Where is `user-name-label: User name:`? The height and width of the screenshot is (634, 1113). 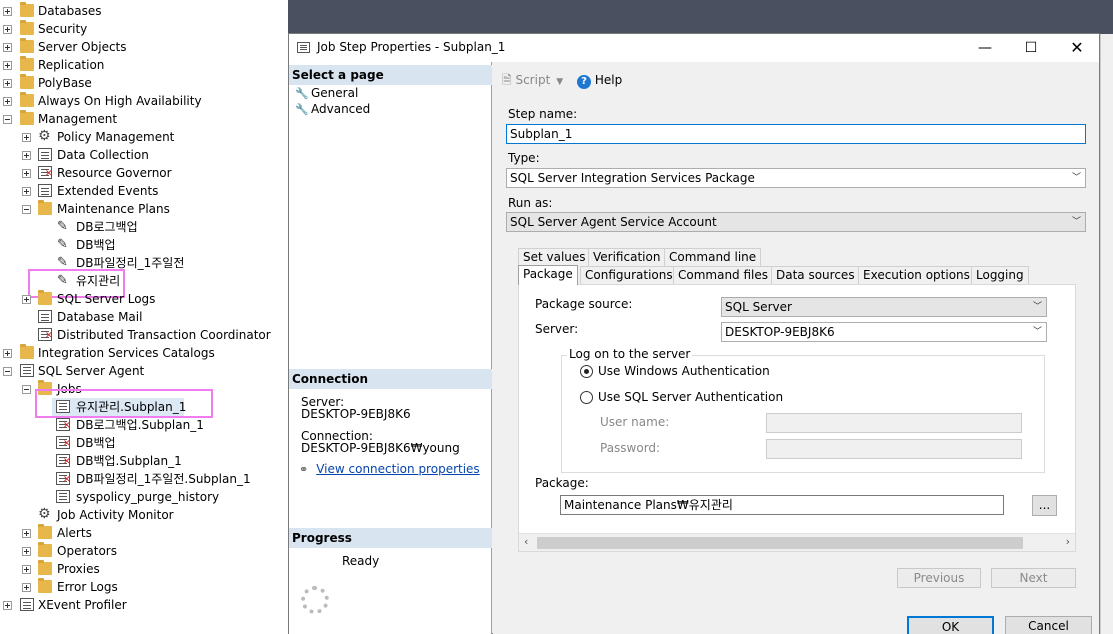 user-name-label: User name: is located at coordinates (635, 422).